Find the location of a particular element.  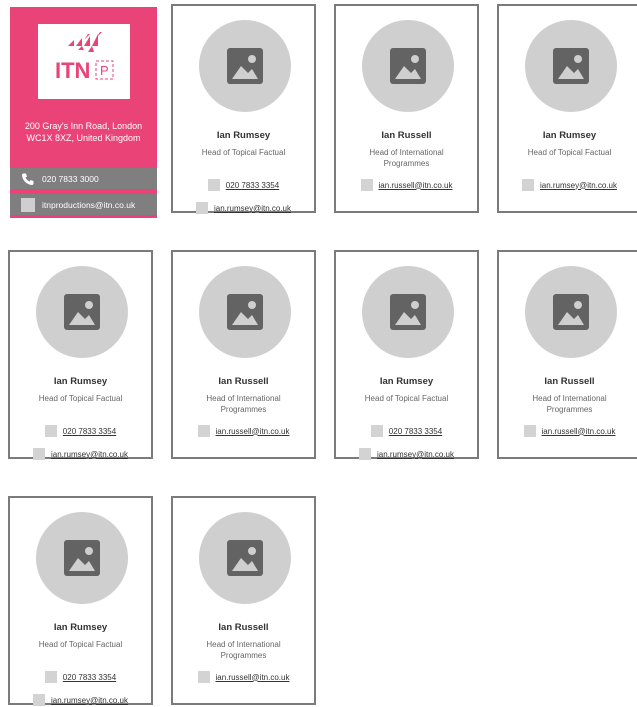

itn-logo-icon: ITN P is located at coordinates (84, 57).